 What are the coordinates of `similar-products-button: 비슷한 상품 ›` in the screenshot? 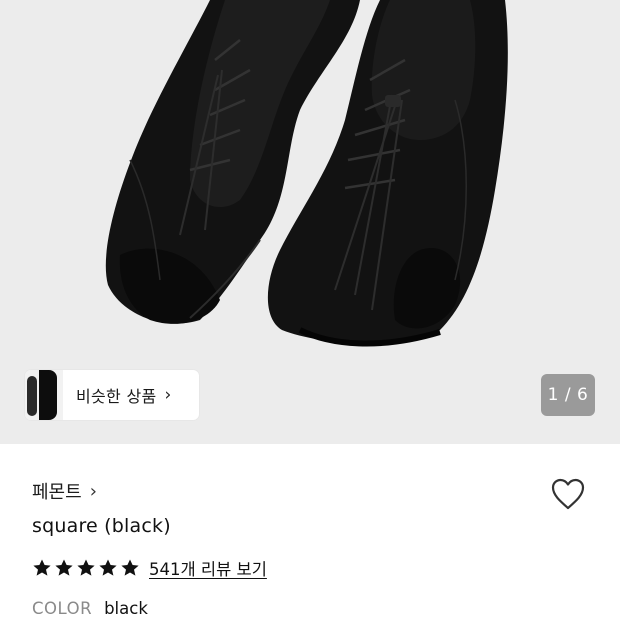 It's located at (112, 395).